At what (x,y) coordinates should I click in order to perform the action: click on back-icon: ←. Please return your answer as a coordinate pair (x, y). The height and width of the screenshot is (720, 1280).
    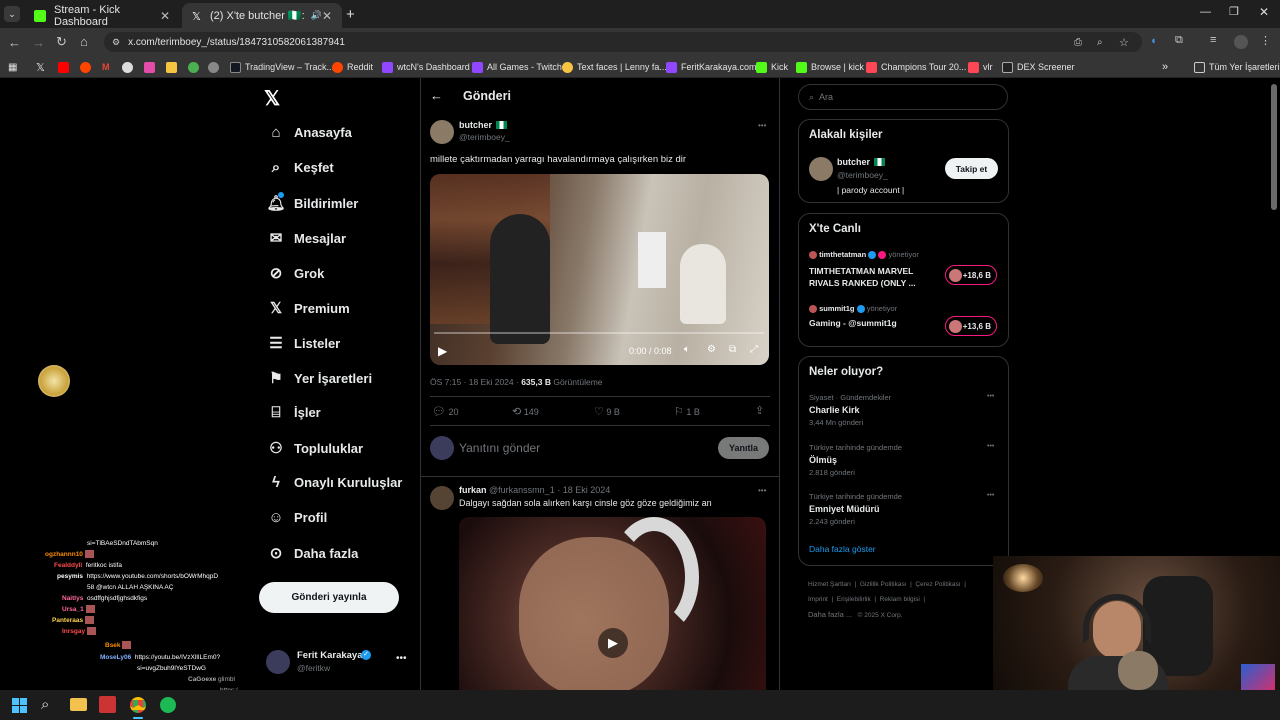
    Looking at the image, I should click on (14, 42).